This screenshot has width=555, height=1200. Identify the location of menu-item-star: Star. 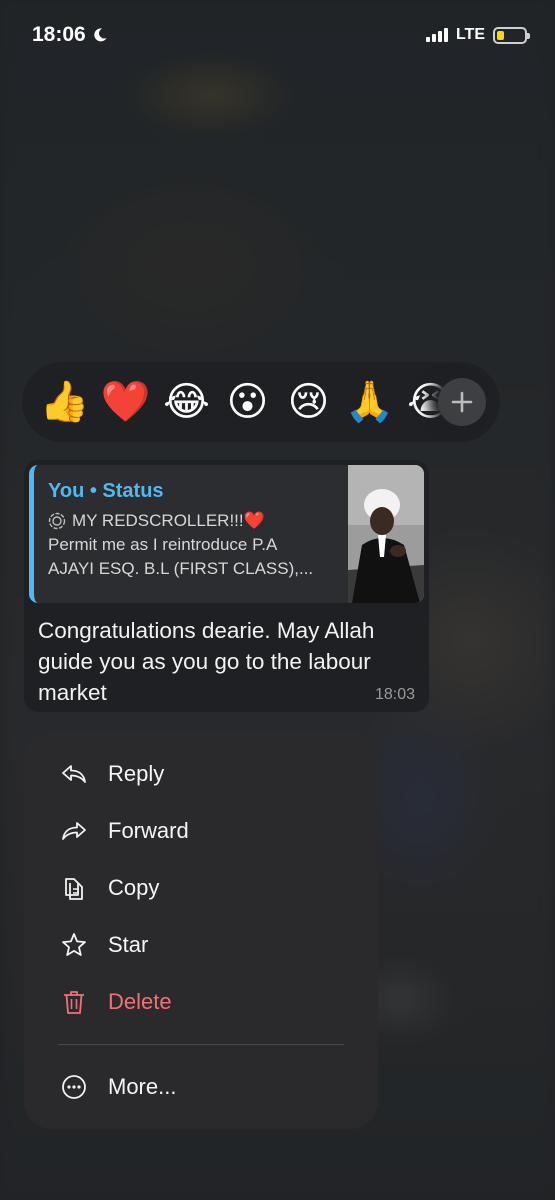
(201, 945).